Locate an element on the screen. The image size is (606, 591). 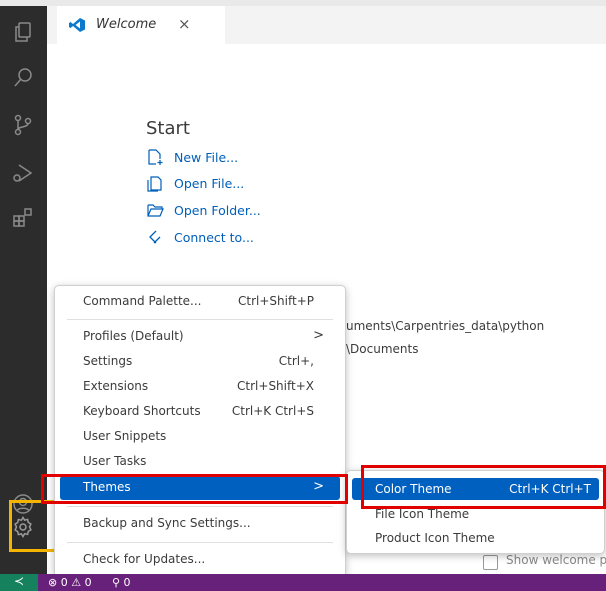
submenu-item-product-icon-theme: Product Icon Theme is located at coordinates (475, 538).